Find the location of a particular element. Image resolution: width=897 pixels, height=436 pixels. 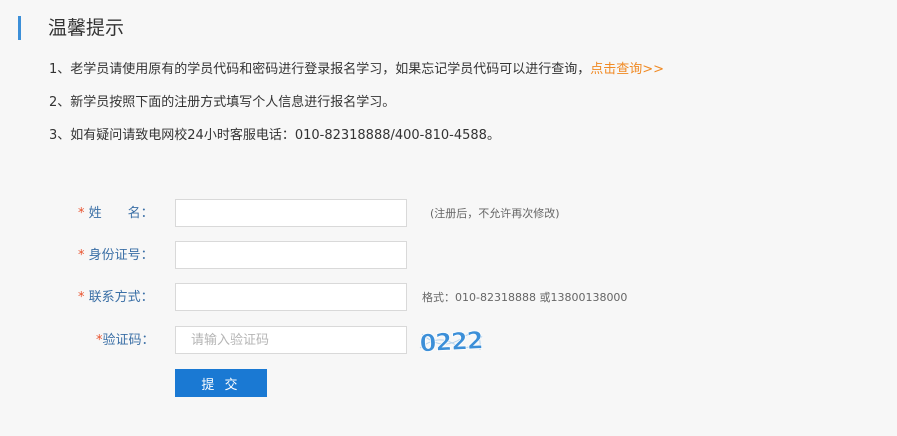

id-number-label: * 身份证号： is located at coordinates (116, 256).